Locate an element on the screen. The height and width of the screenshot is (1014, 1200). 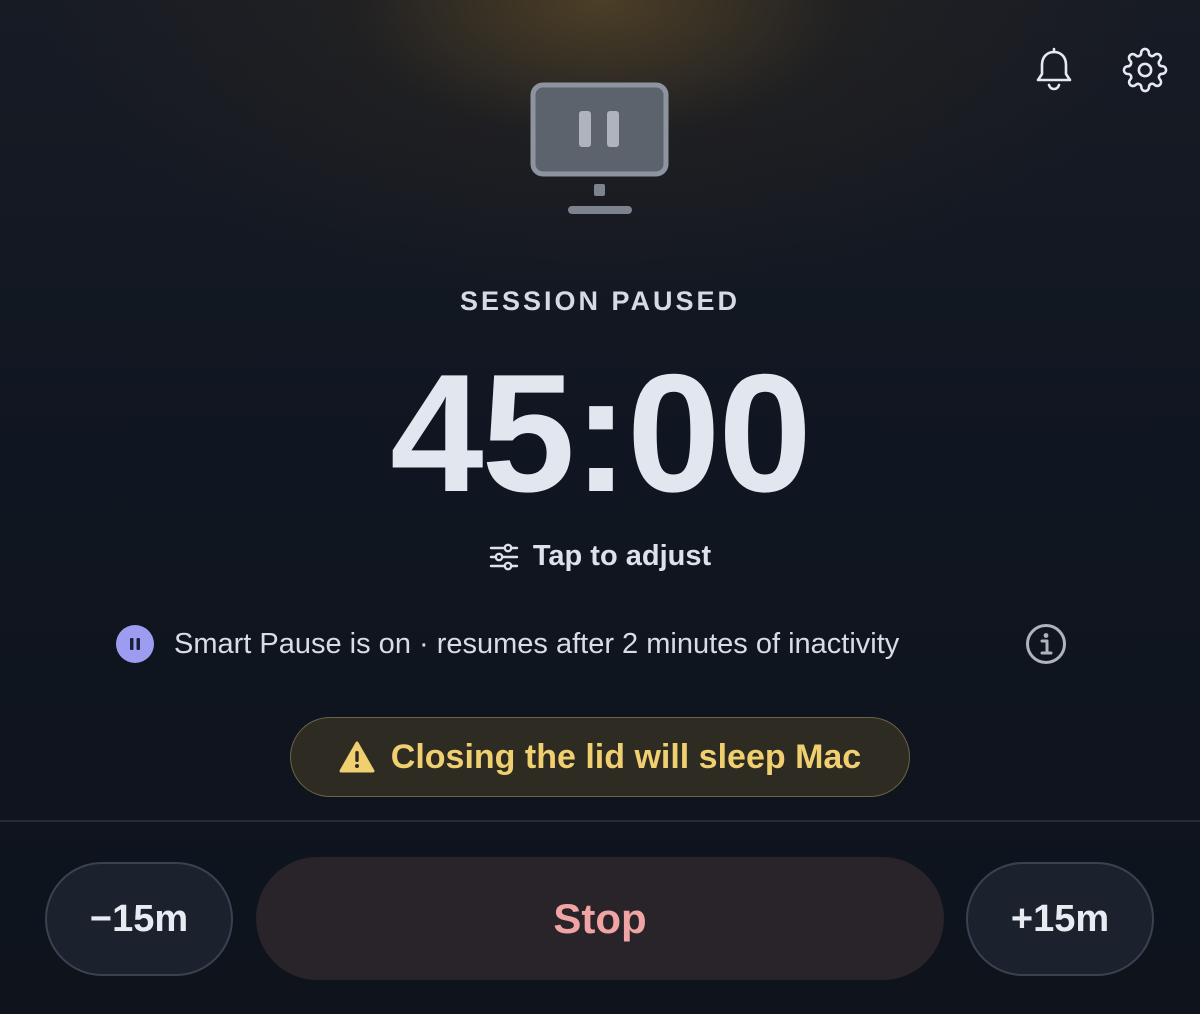
divider is located at coordinates (600, 821).